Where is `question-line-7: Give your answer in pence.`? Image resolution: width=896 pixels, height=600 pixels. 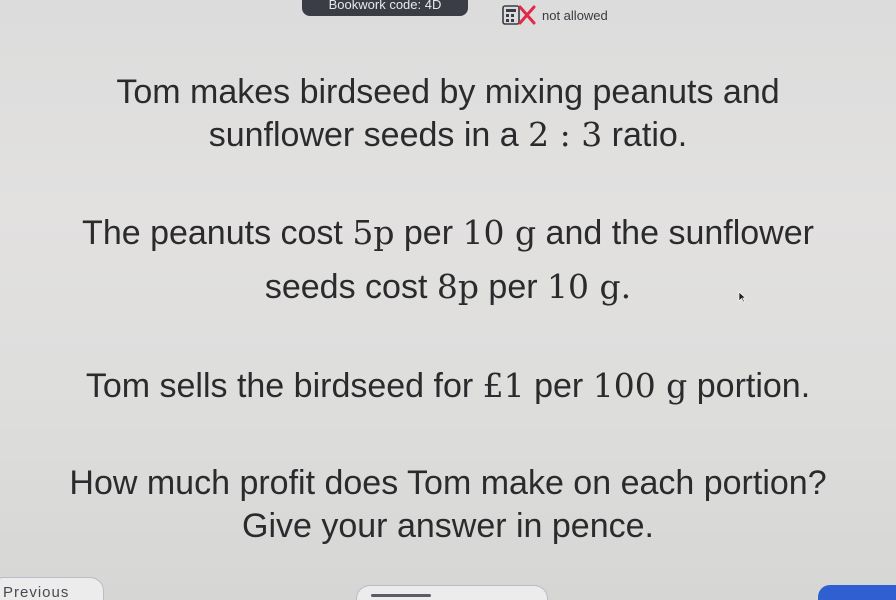
question-line-7: Give your answer in pence. is located at coordinates (448, 526).